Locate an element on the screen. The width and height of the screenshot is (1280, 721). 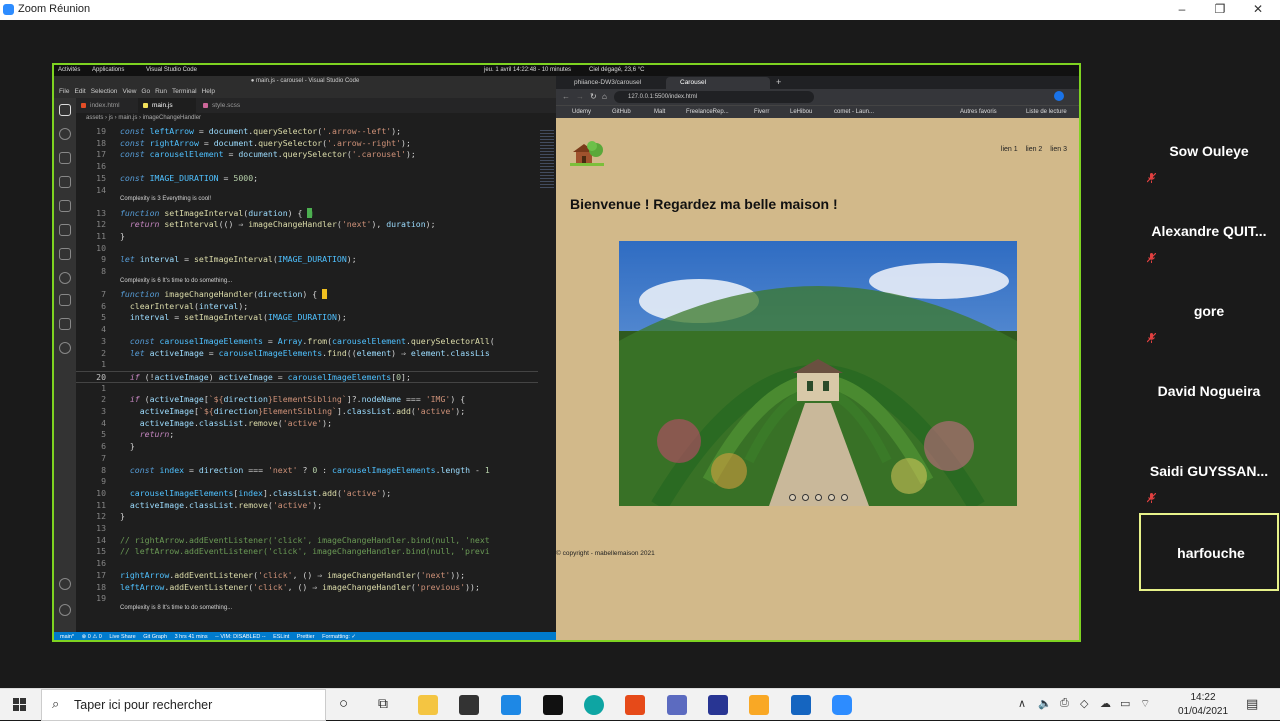
search-icon is located at coordinates (65, 134).